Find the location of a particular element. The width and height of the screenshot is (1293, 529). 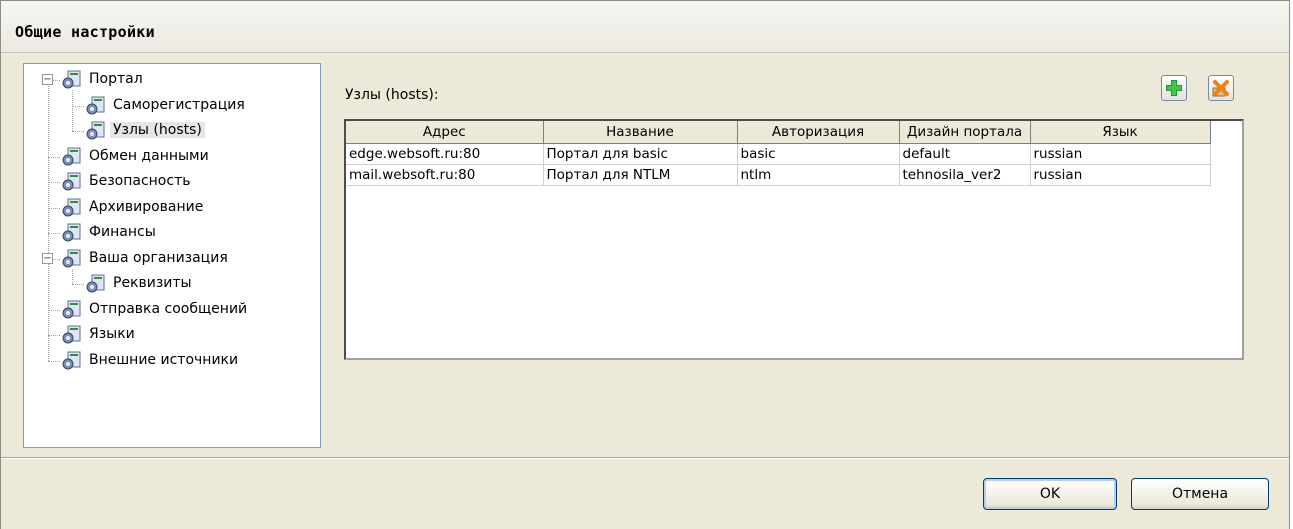

tree-item: Отправка сообщений is located at coordinates (155, 309).